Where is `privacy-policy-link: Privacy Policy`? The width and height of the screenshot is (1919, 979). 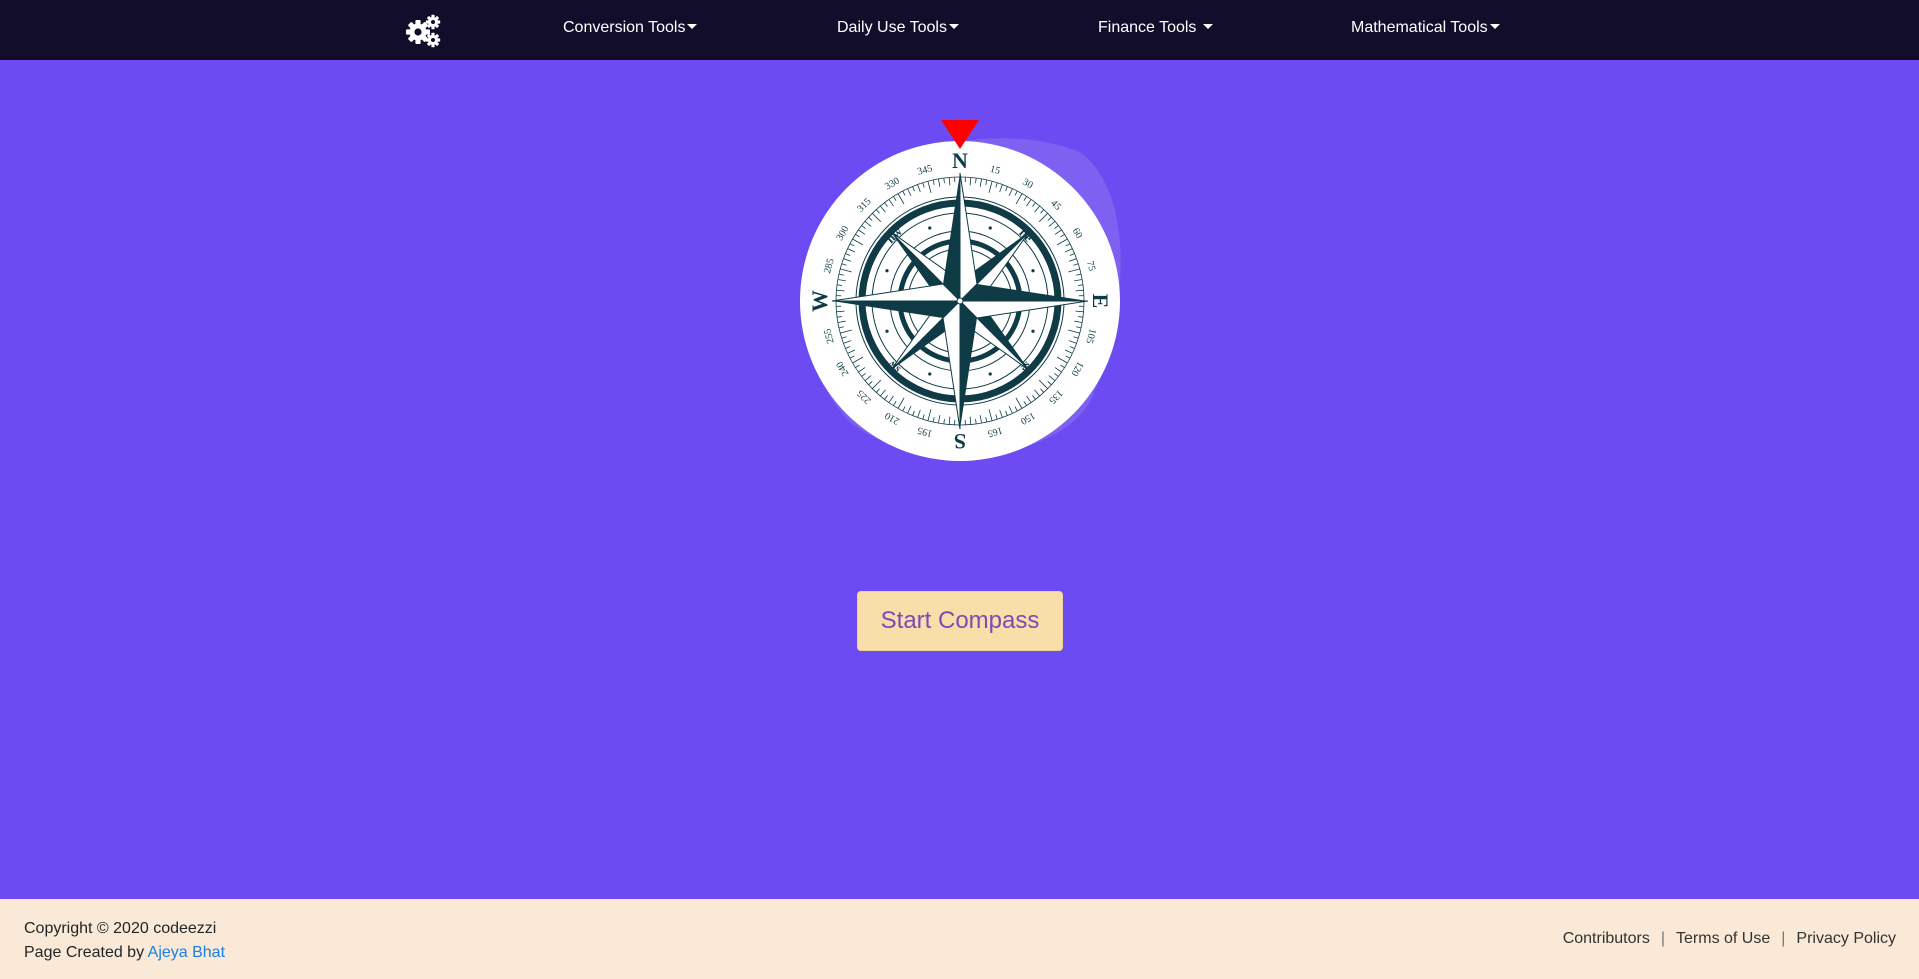
privacy-policy-link: Privacy Policy is located at coordinates (1846, 938).